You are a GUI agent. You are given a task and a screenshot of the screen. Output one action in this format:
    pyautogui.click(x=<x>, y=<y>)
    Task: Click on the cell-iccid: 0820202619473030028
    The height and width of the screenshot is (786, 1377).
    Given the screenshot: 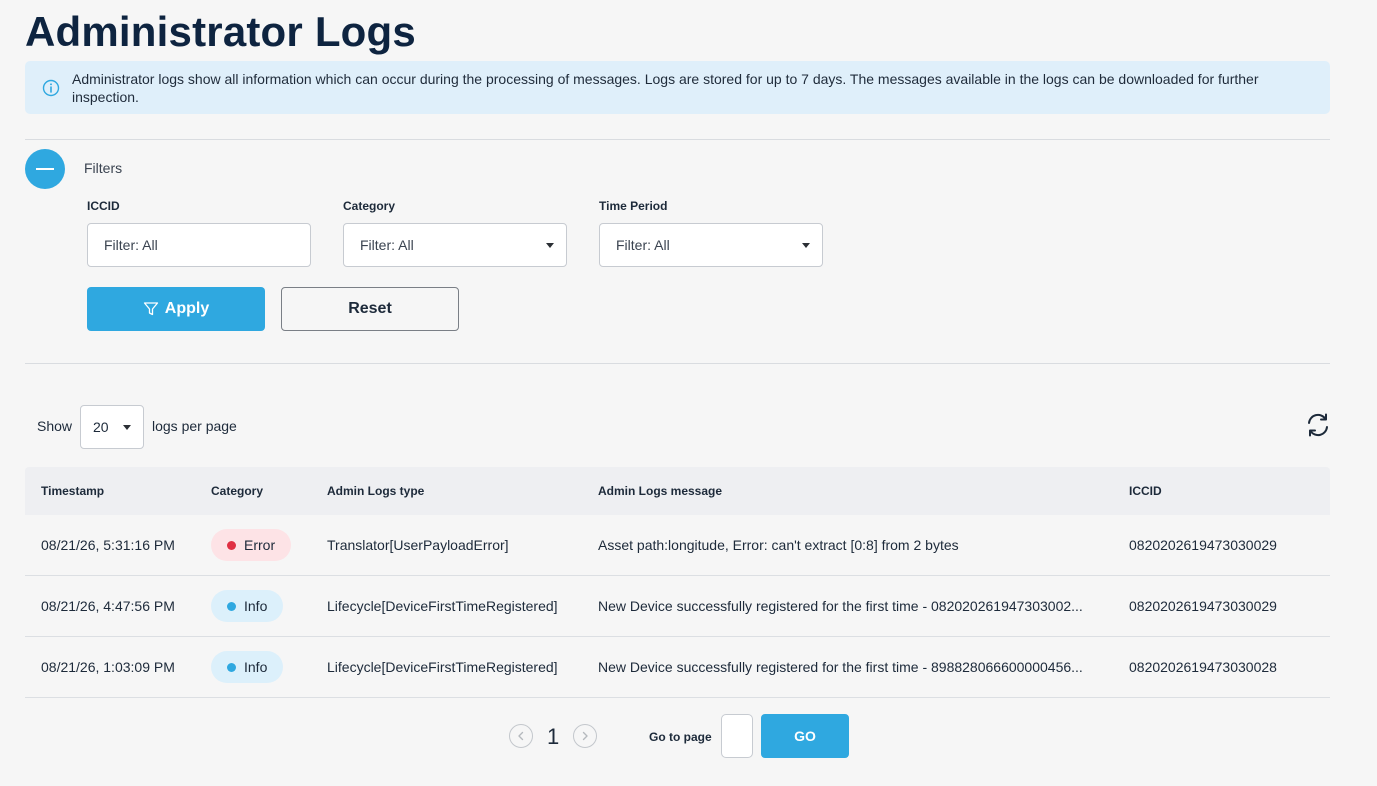 What is the action you would take?
    pyautogui.click(x=1203, y=667)
    